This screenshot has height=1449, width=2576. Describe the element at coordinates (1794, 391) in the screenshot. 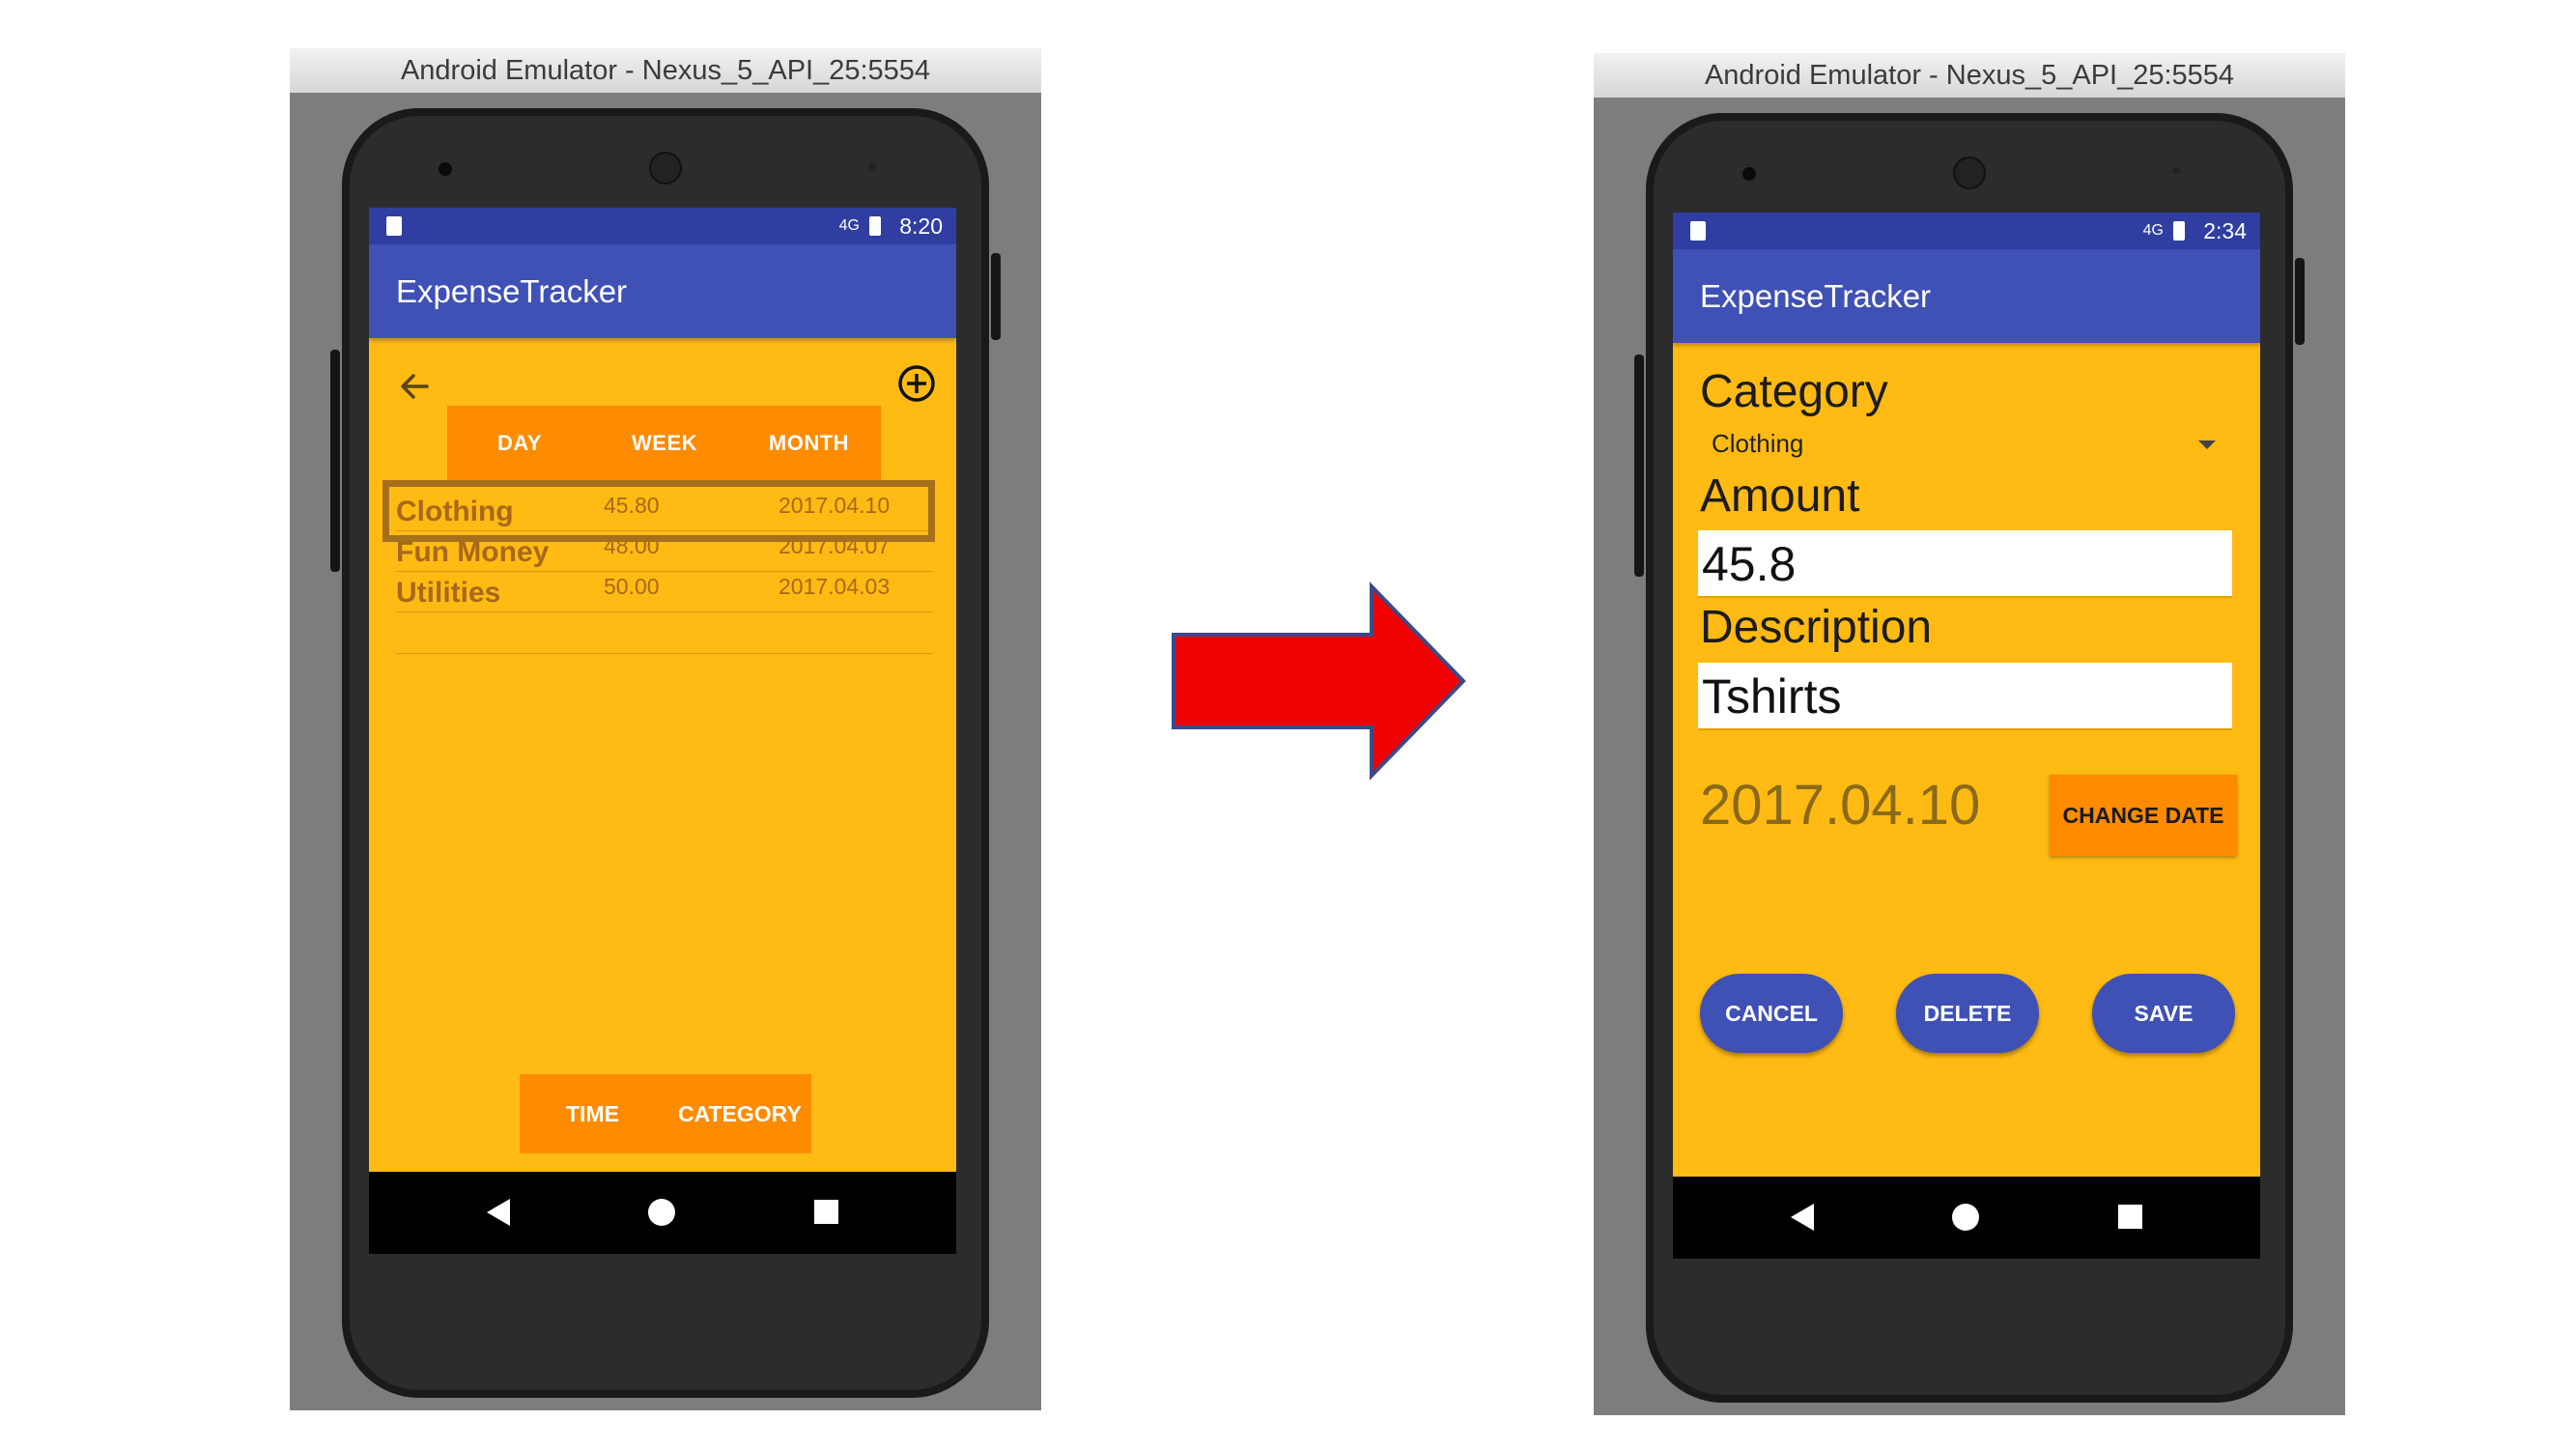

I see `category-label: Category` at that location.